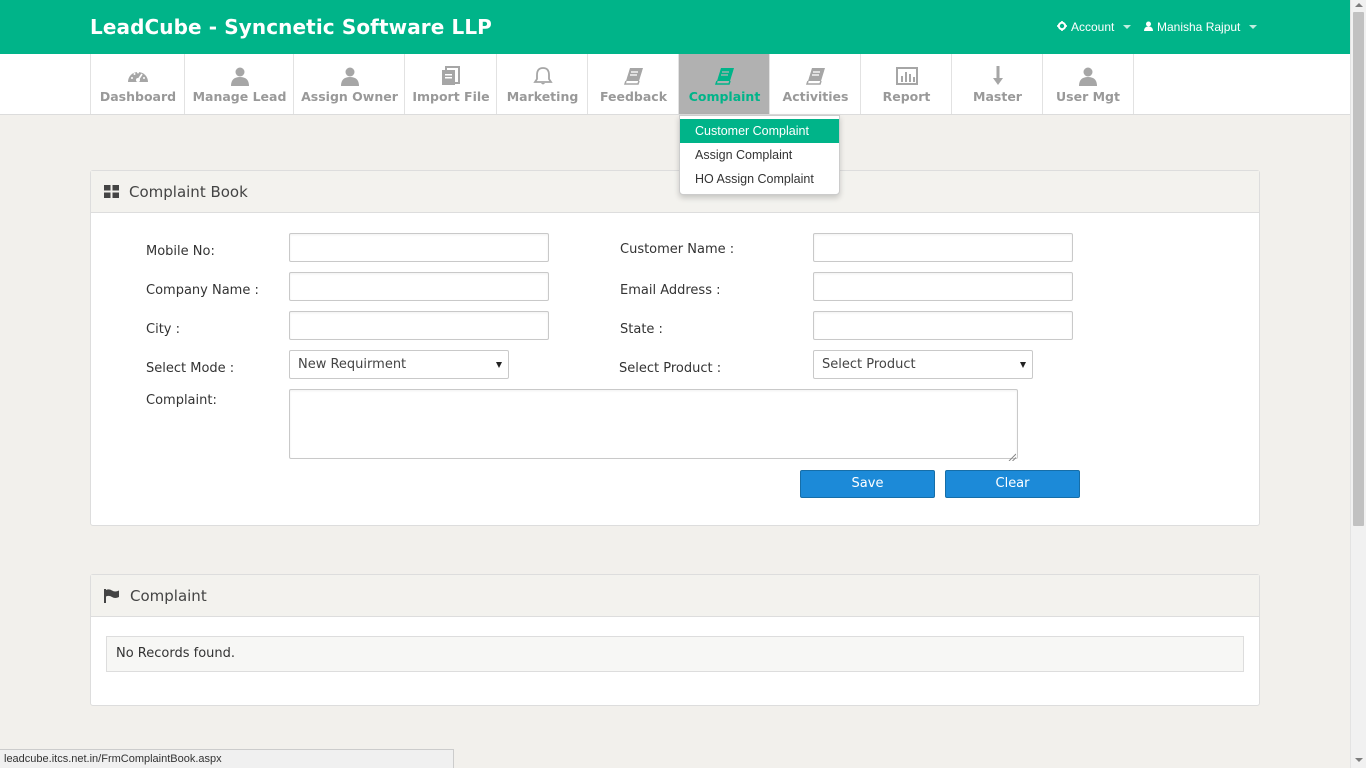 The width and height of the screenshot is (1366, 768). Describe the element at coordinates (349, 96) in the screenshot. I see `nav-label: Assign Owner` at that location.